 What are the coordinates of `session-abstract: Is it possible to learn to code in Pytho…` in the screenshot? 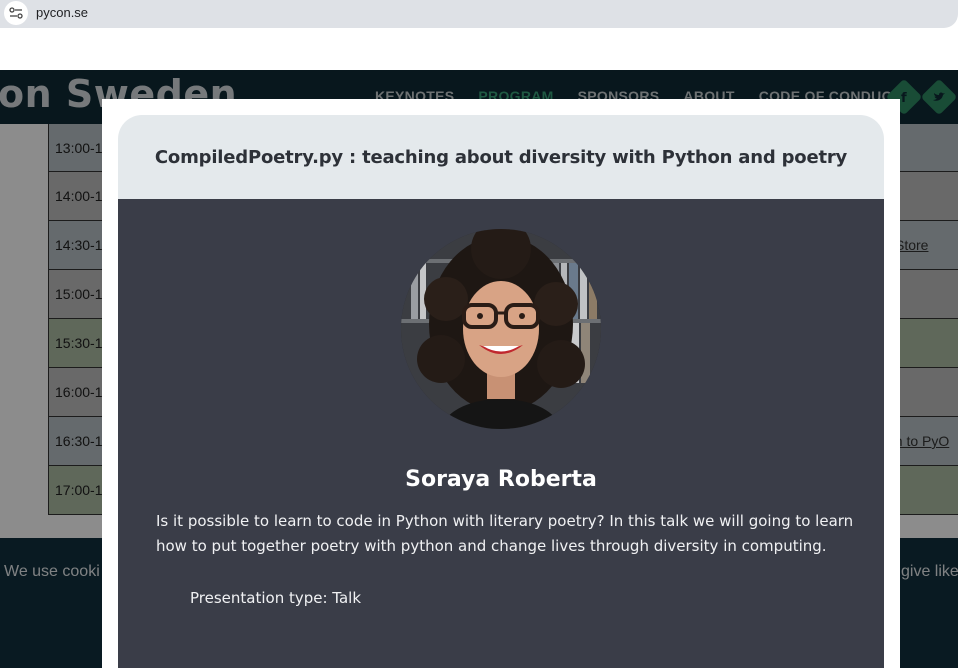 It's located at (505, 533).